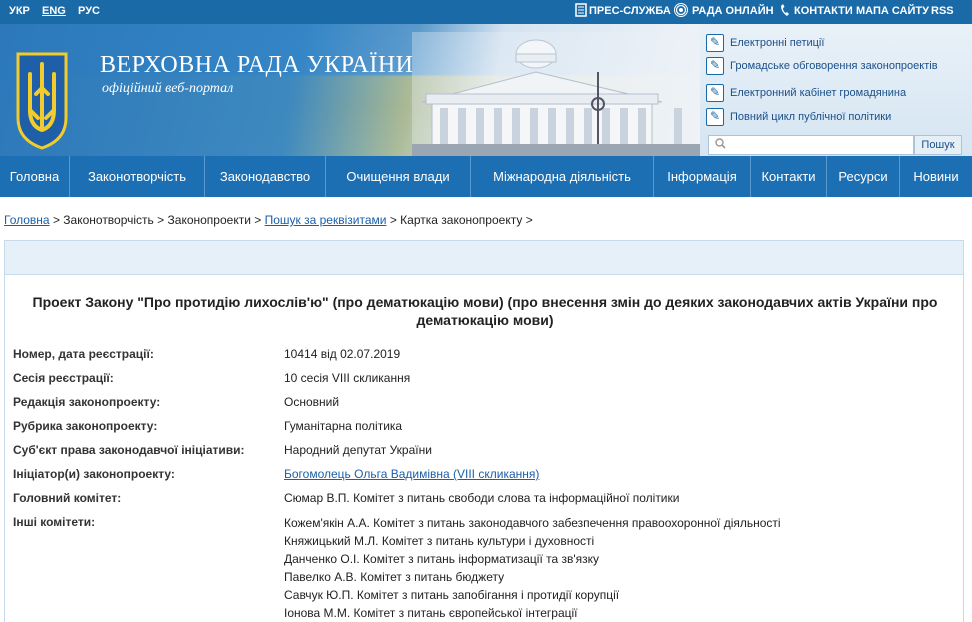 The image size is (972, 622). What do you see at coordinates (818, 93) in the screenshot?
I see `citizen-cabinet-label: Електронний кабінет громадянина` at bounding box center [818, 93].